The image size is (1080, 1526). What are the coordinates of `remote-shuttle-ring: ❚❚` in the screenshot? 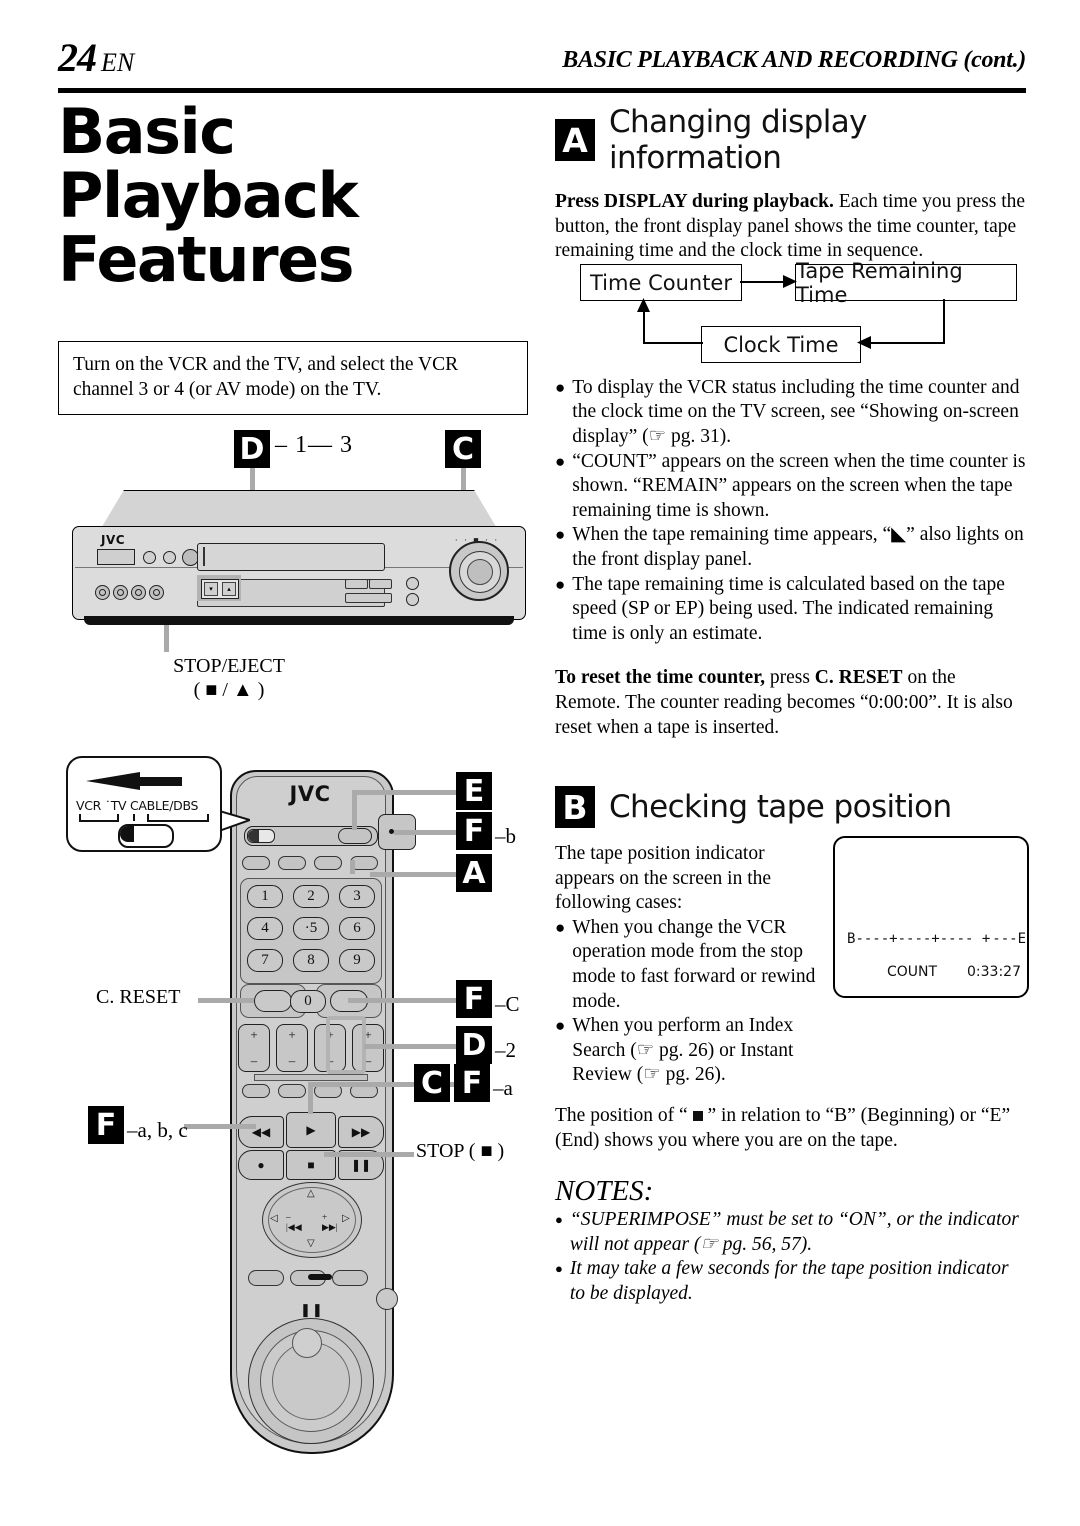 It's located at (311, 1373).